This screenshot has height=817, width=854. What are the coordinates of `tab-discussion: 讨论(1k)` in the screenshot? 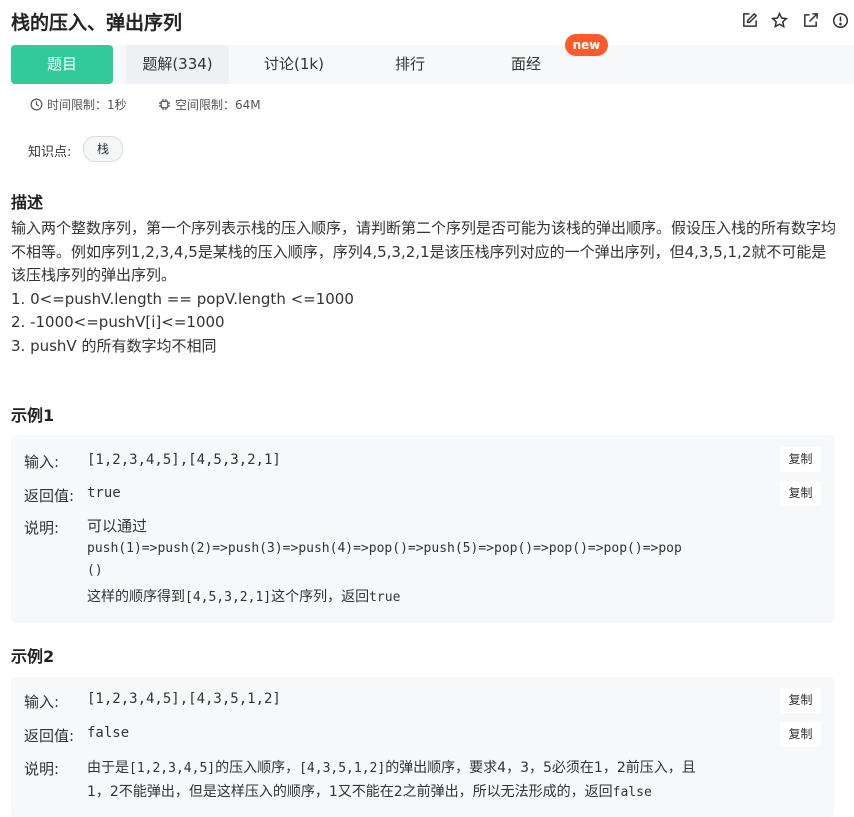 It's located at (294, 64).